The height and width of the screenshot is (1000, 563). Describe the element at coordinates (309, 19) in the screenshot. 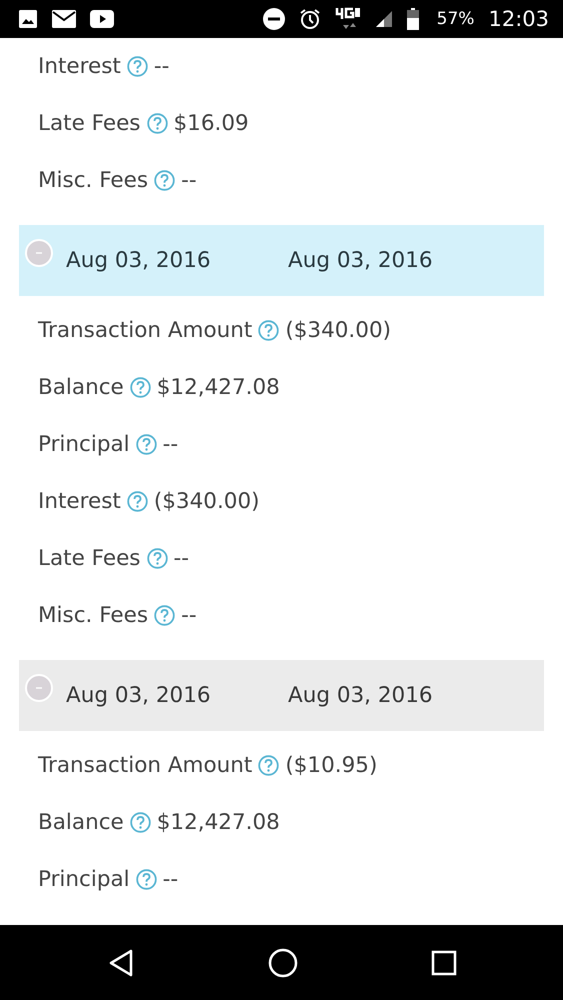

I see `alarm-icon` at that location.